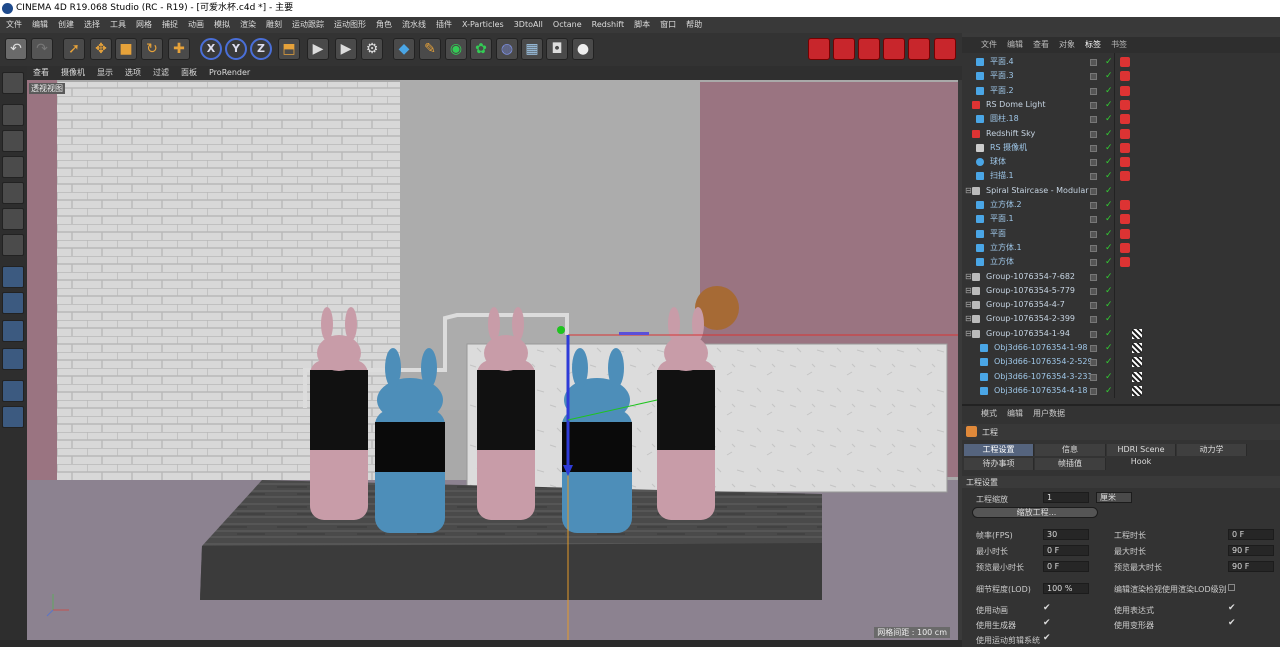 This screenshot has height=647, width=1280. Describe the element at coordinates (1121, 176) in the screenshot. I see `object-row: 扫描.1 ✓` at that location.